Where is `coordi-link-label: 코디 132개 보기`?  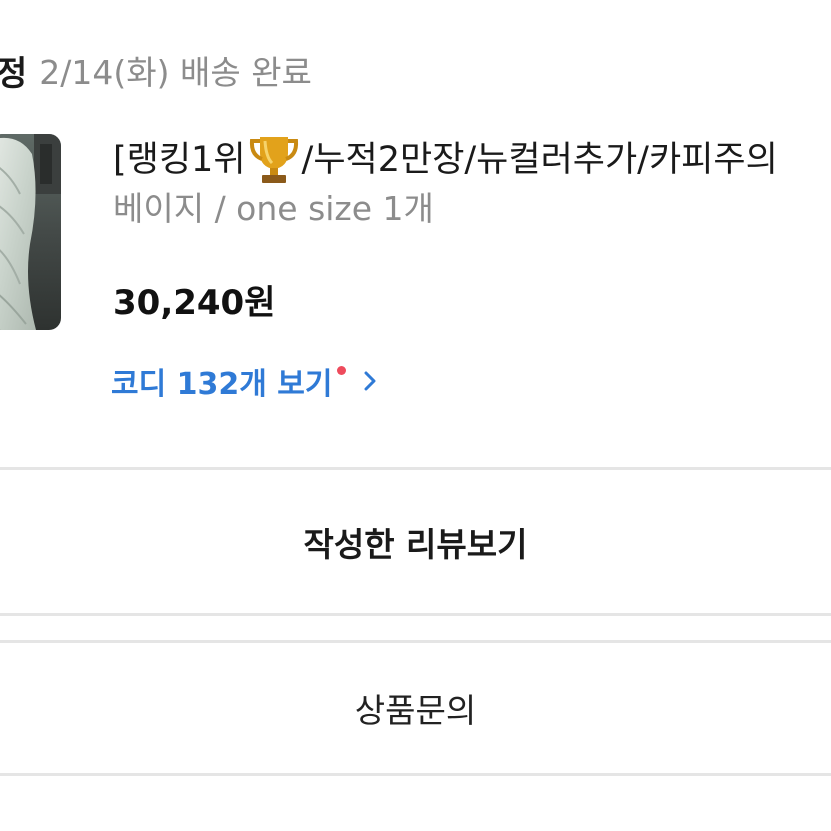 coordi-link-label: 코디 132개 보기 is located at coordinates (222, 384).